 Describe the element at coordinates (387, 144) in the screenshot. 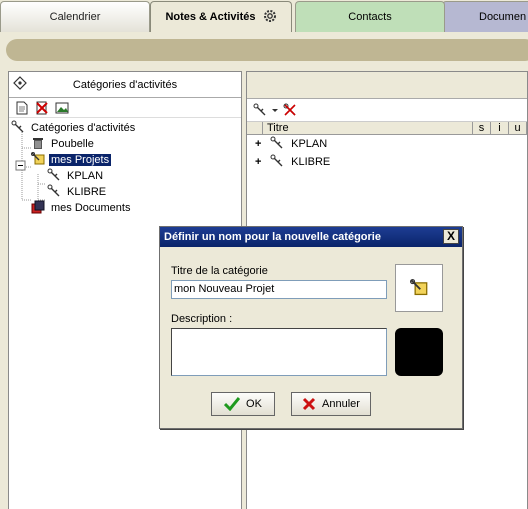

I see `list-item: + KPLAN` at that location.